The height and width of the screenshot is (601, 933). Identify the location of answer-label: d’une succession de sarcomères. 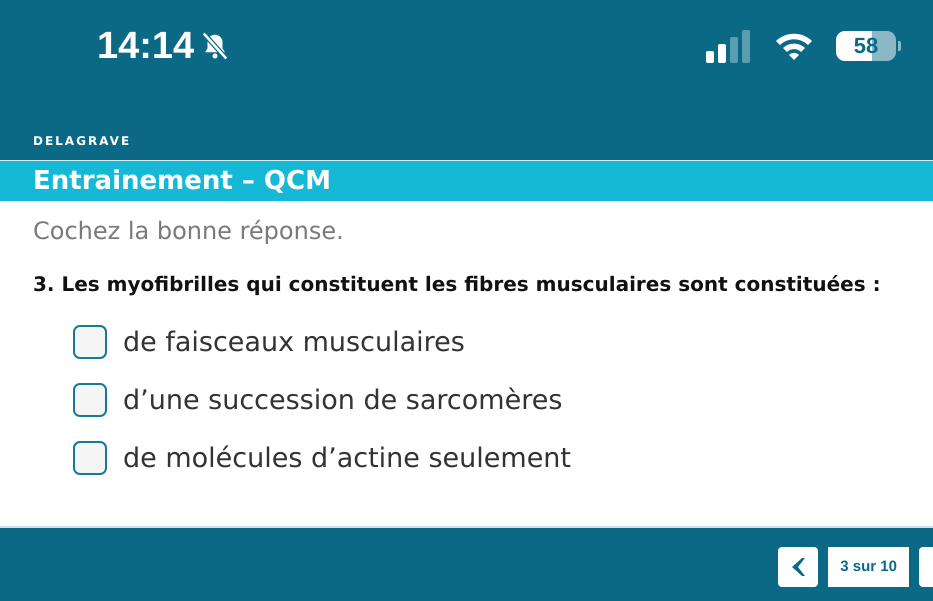
(342, 400).